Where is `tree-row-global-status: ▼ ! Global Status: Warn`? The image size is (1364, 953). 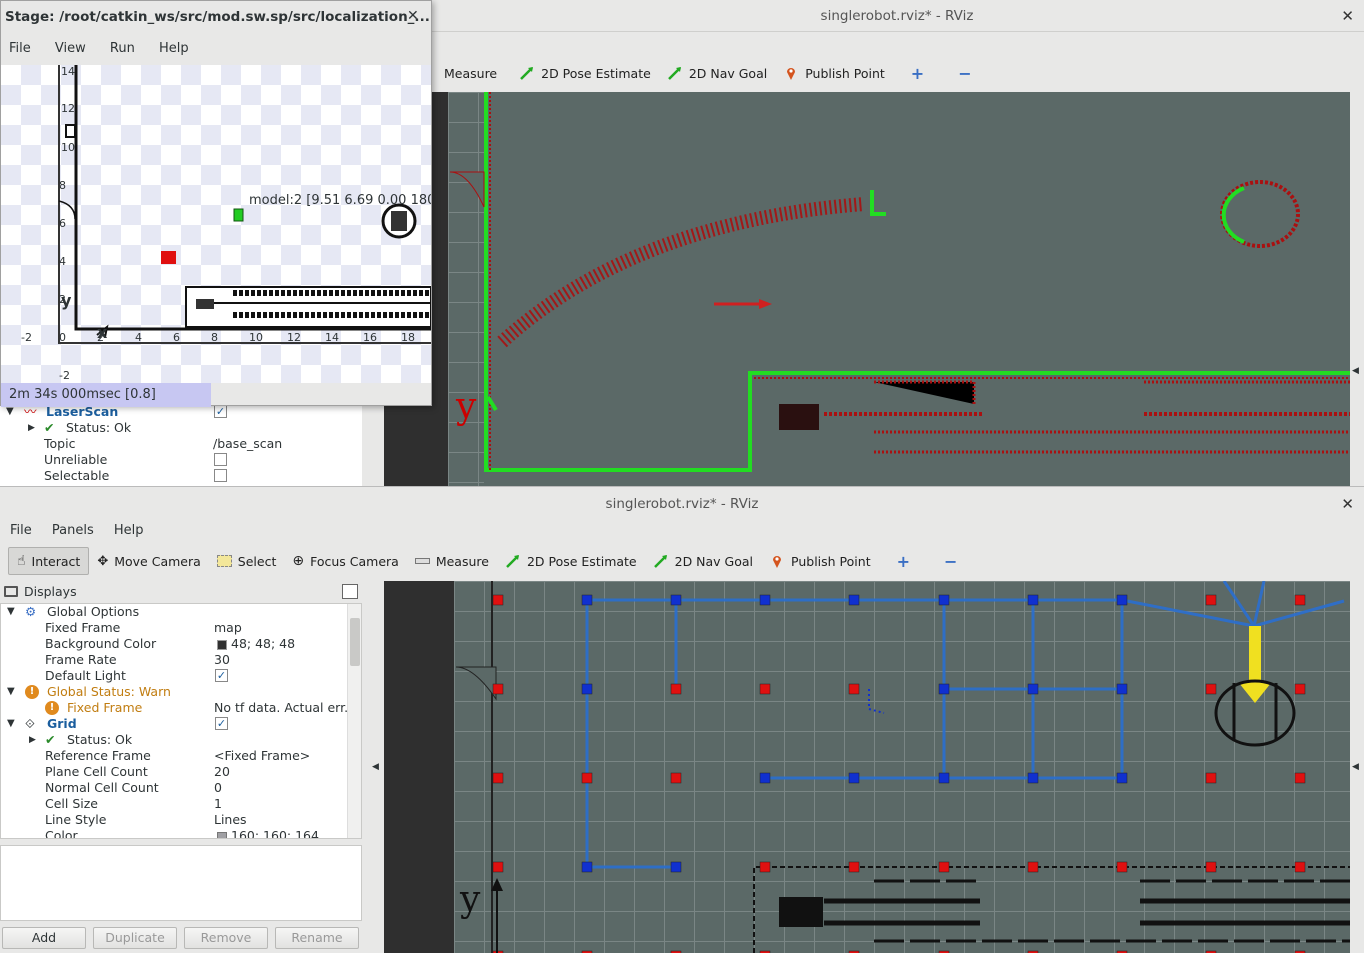 tree-row-global-status: ▼ ! Global Status: Warn is located at coordinates (181, 692).